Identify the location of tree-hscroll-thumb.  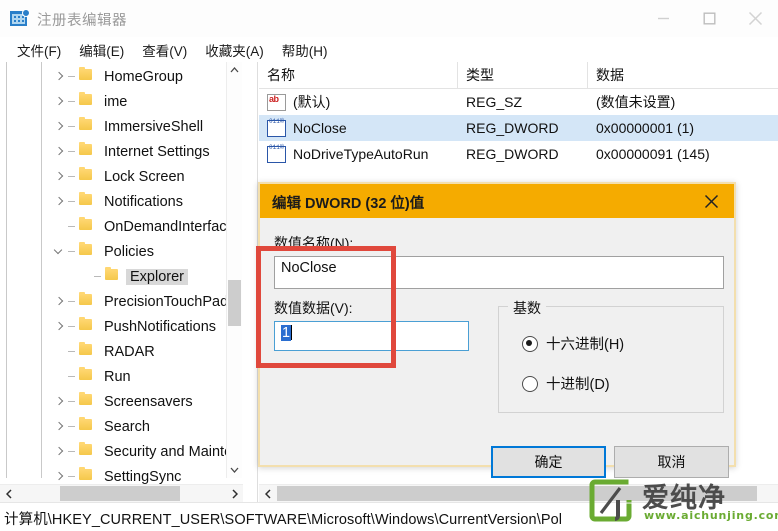
(120, 493).